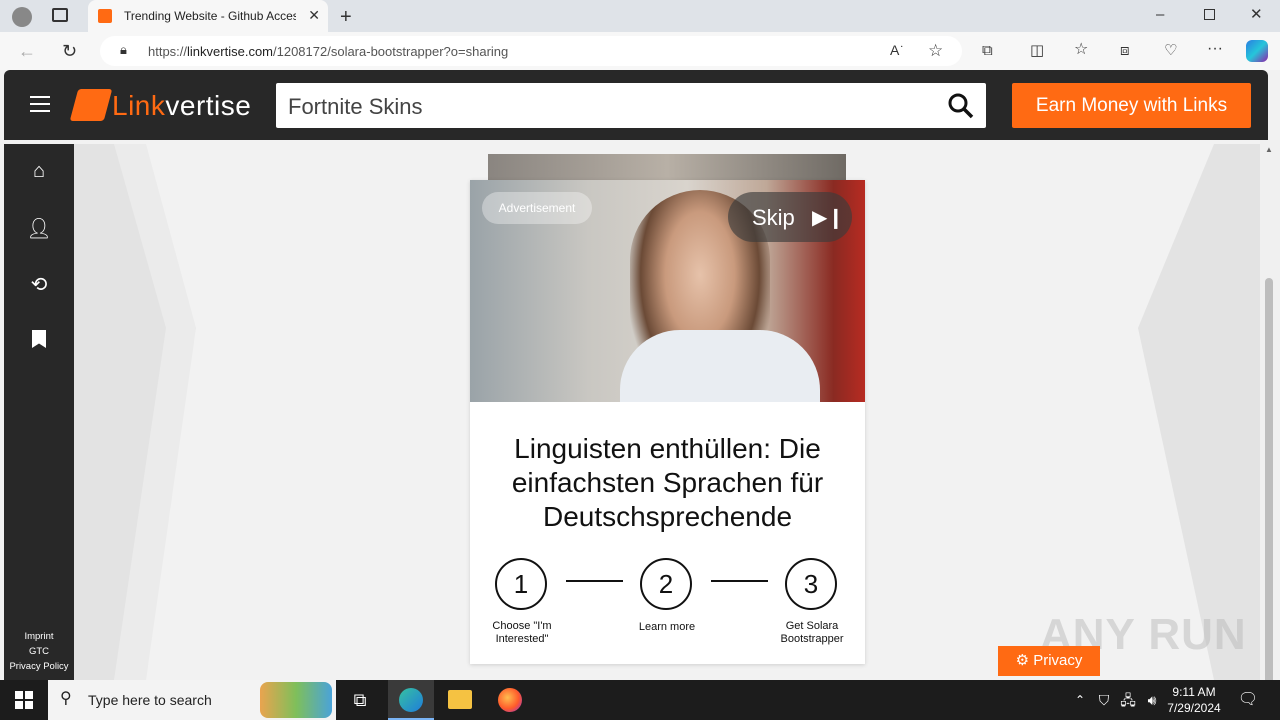 The height and width of the screenshot is (720, 1280). What do you see at coordinates (1257, 51) in the screenshot?
I see `copilot-icon` at bounding box center [1257, 51].